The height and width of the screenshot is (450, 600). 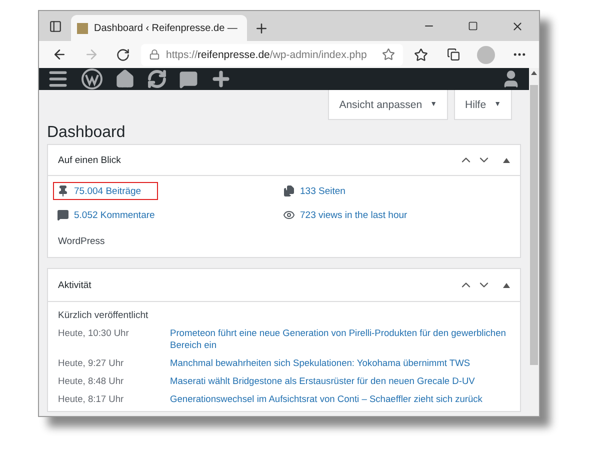 What do you see at coordinates (221, 79) in the screenshot?
I see `plus-icon` at bounding box center [221, 79].